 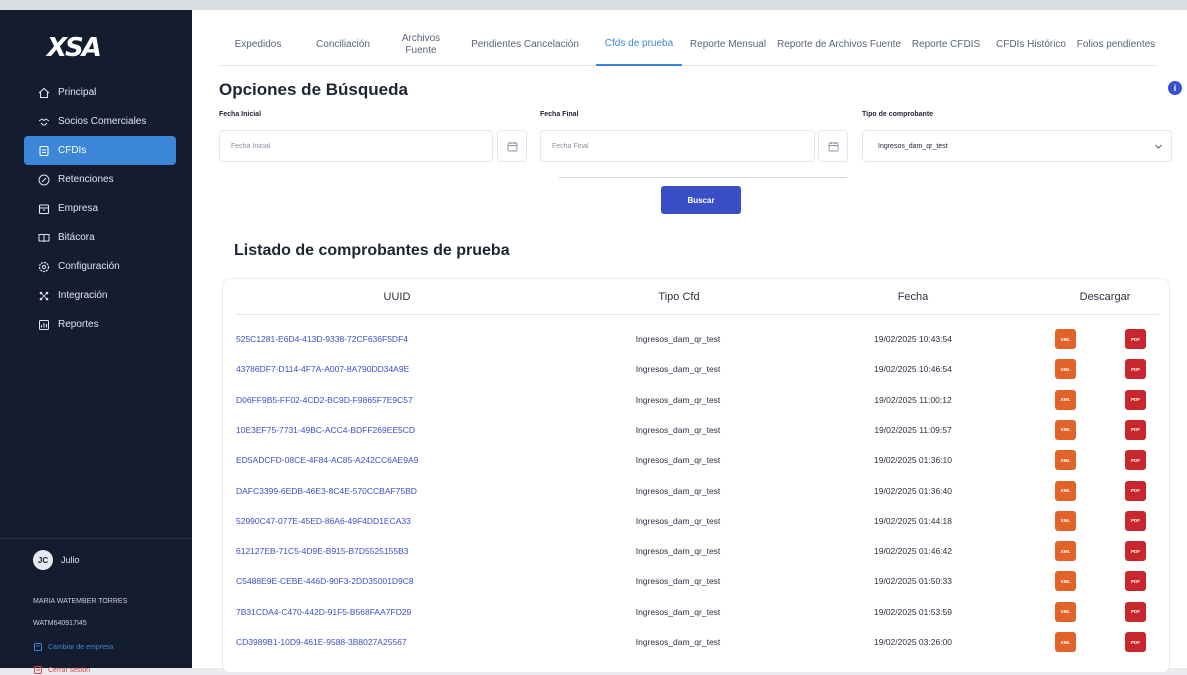 What do you see at coordinates (61, 670) in the screenshot?
I see `logout-link: Cerrar sesión` at bounding box center [61, 670].